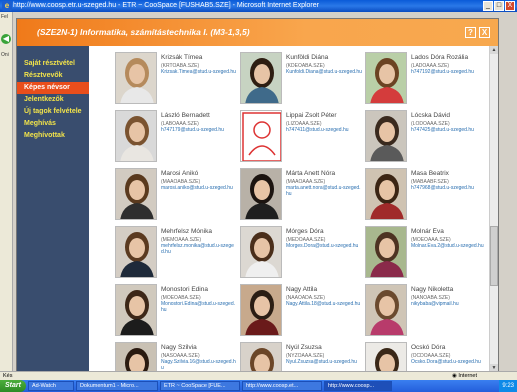 The height and width of the screenshot is (392, 517). What do you see at coordinates (488, 6) in the screenshot?
I see `minimize-button: _` at bounding box center [488, 6].